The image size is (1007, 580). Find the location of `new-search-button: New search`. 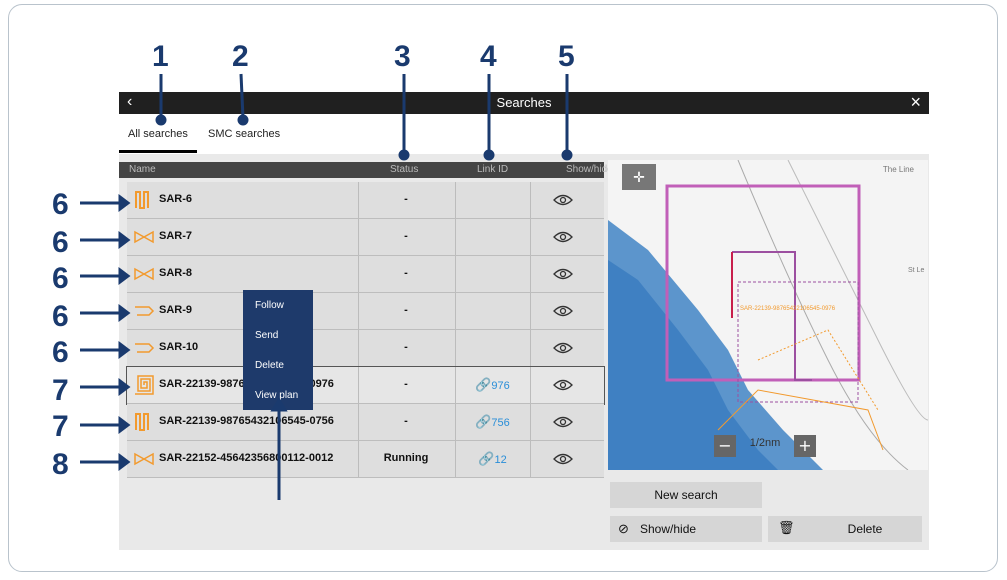

new-search-button: New search is located at coordinates (686, 495).